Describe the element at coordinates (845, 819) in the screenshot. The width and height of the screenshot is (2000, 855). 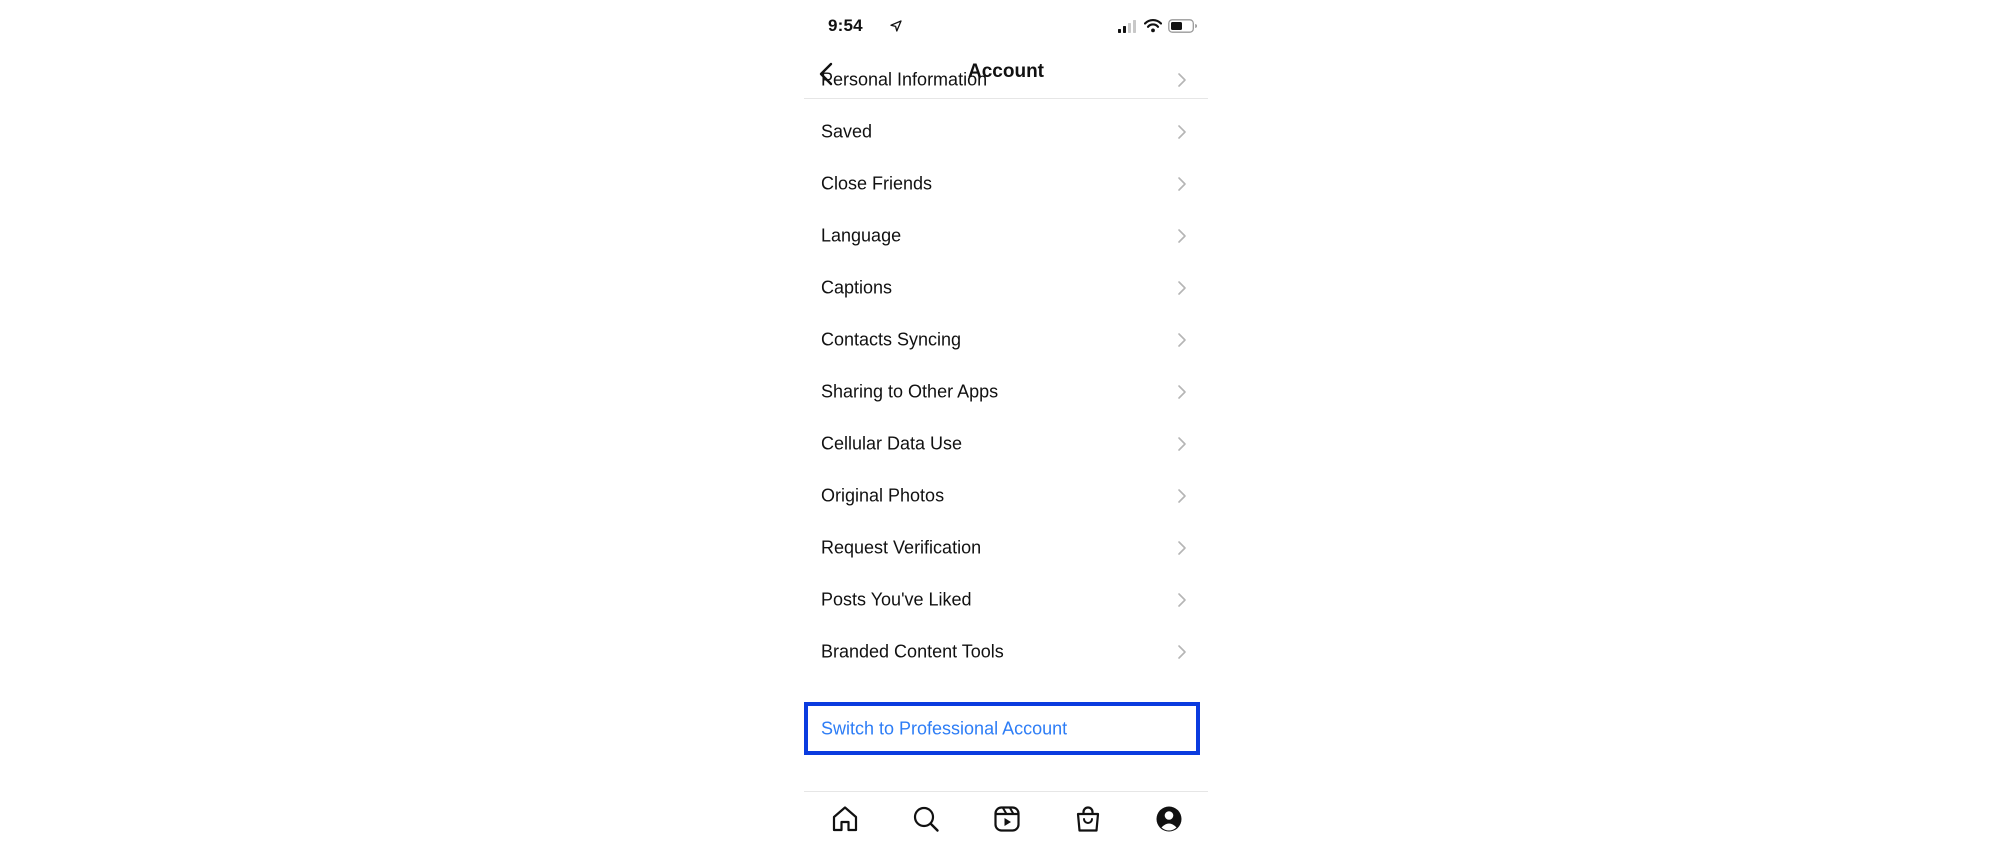
I see `home-icon` at that location.